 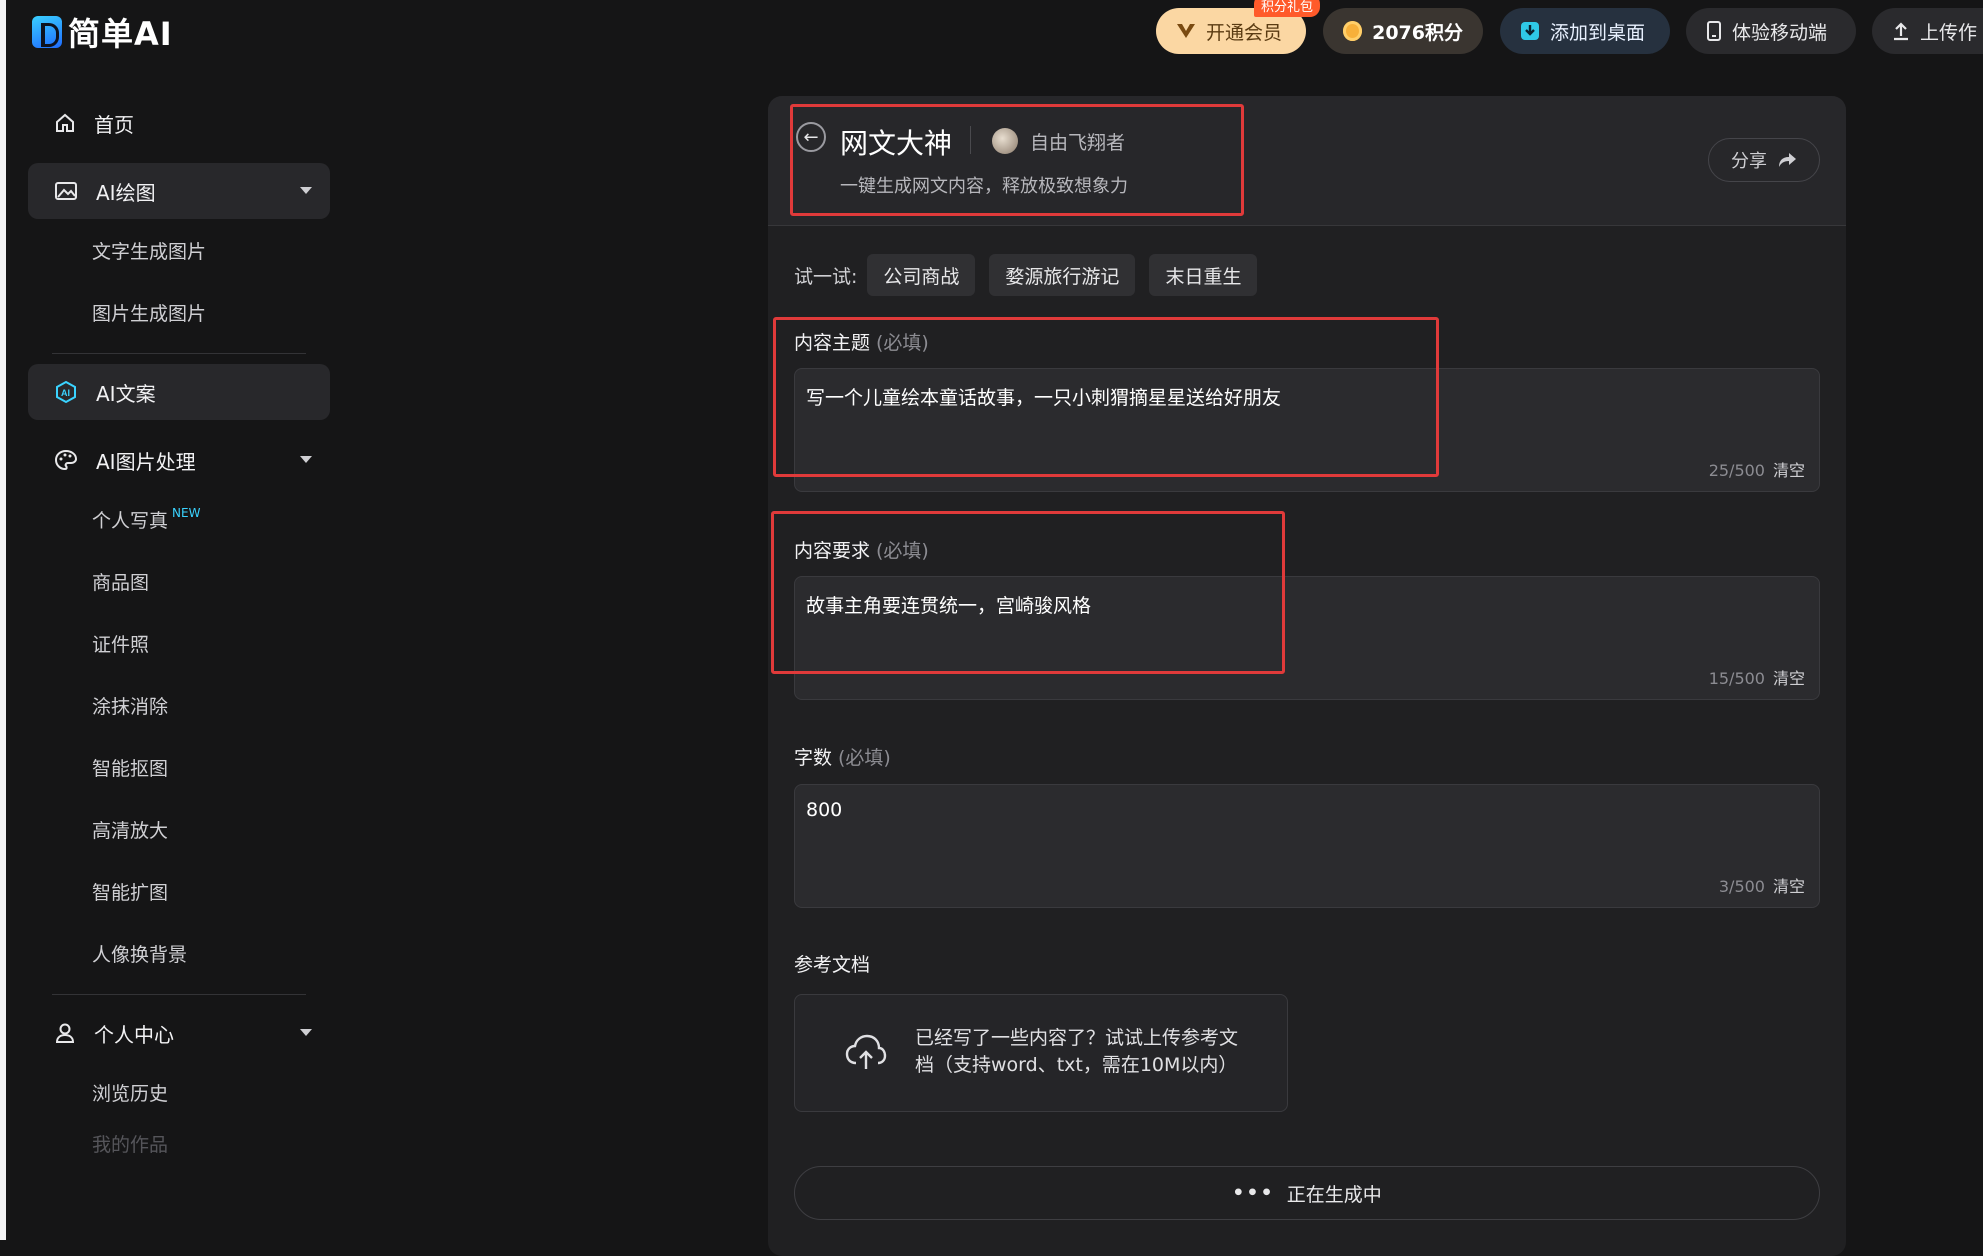 I want to click on word-count-label: 字数 (必填), so click(x=842, y=756).